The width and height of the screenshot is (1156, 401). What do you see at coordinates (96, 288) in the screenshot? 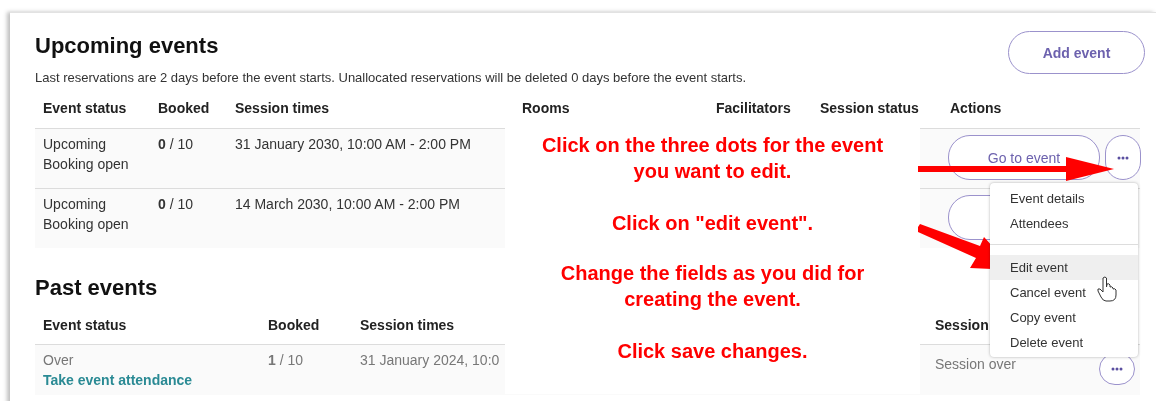
I see `section-title: Past events` at bounding box center [96, 288].